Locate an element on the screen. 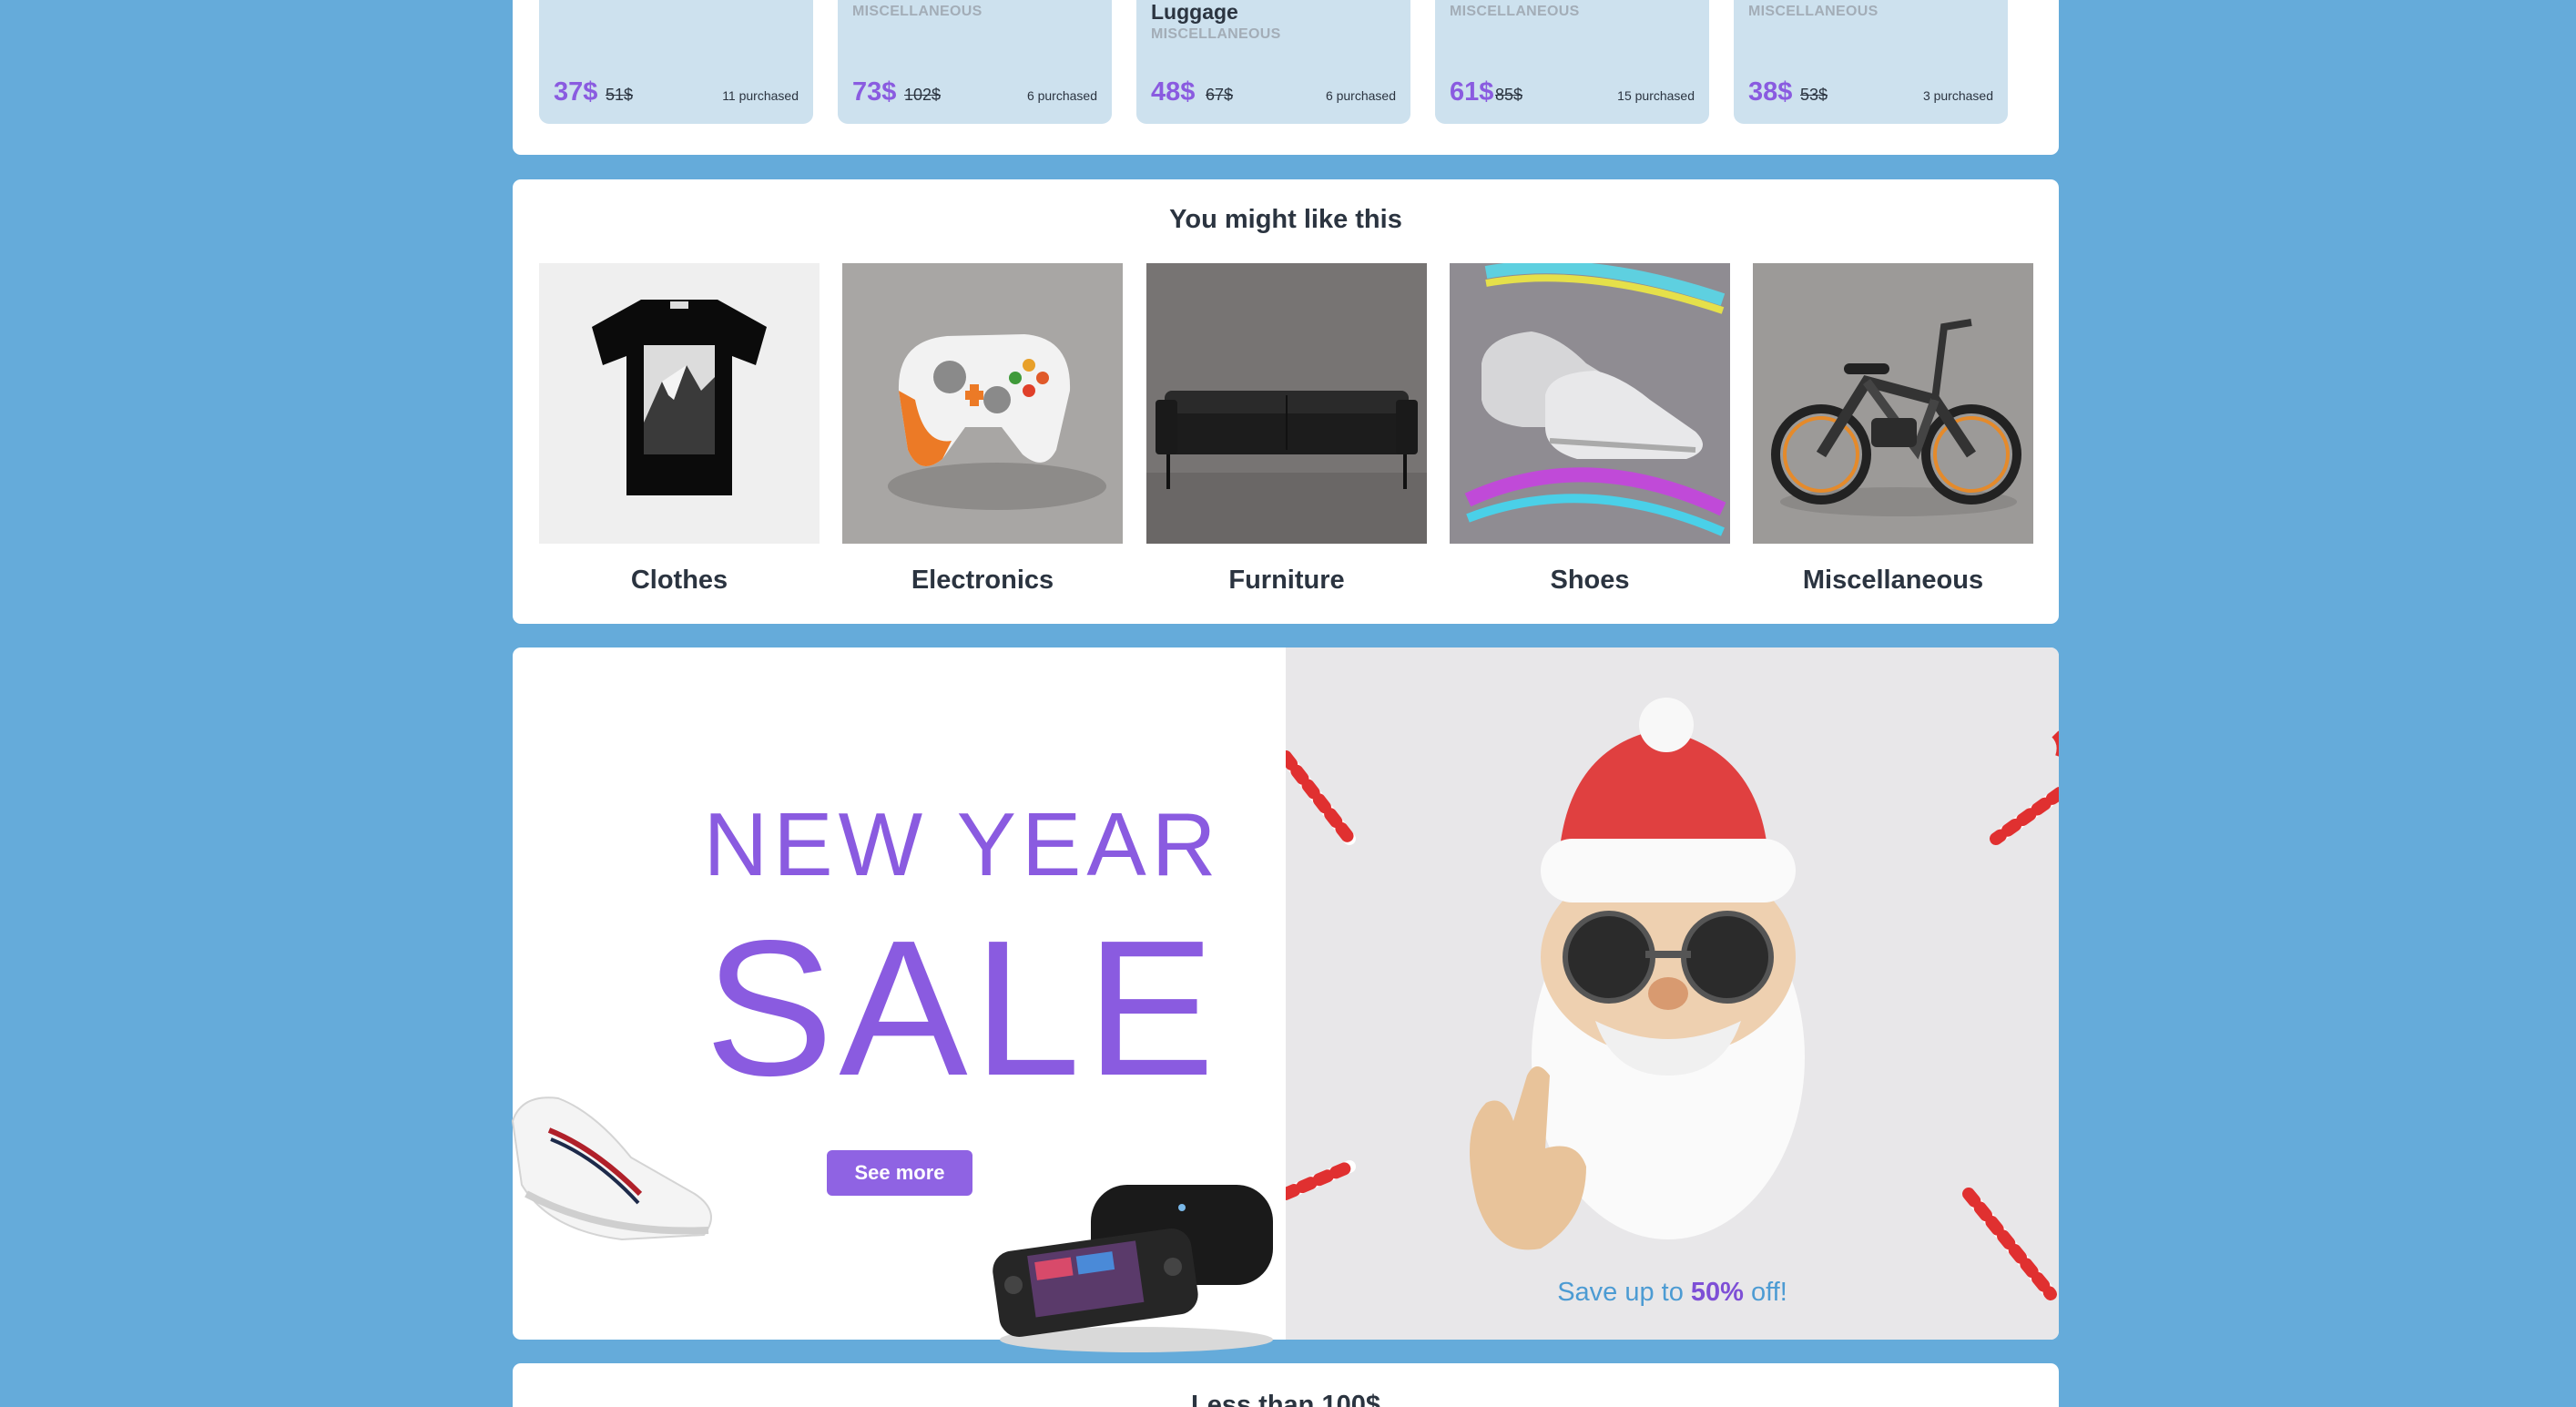 This screenshot has height=1407, width=2576. tshirt-icon is located at coordinates (679, 403).